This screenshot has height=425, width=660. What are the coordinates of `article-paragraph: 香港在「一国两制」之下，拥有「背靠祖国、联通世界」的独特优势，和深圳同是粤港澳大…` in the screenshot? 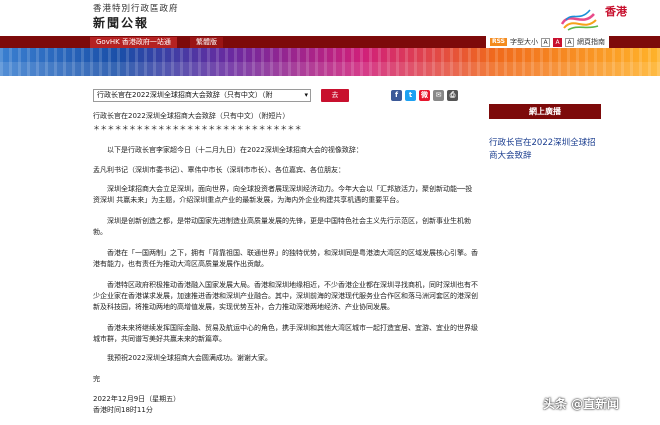 It's located at (285, 258).